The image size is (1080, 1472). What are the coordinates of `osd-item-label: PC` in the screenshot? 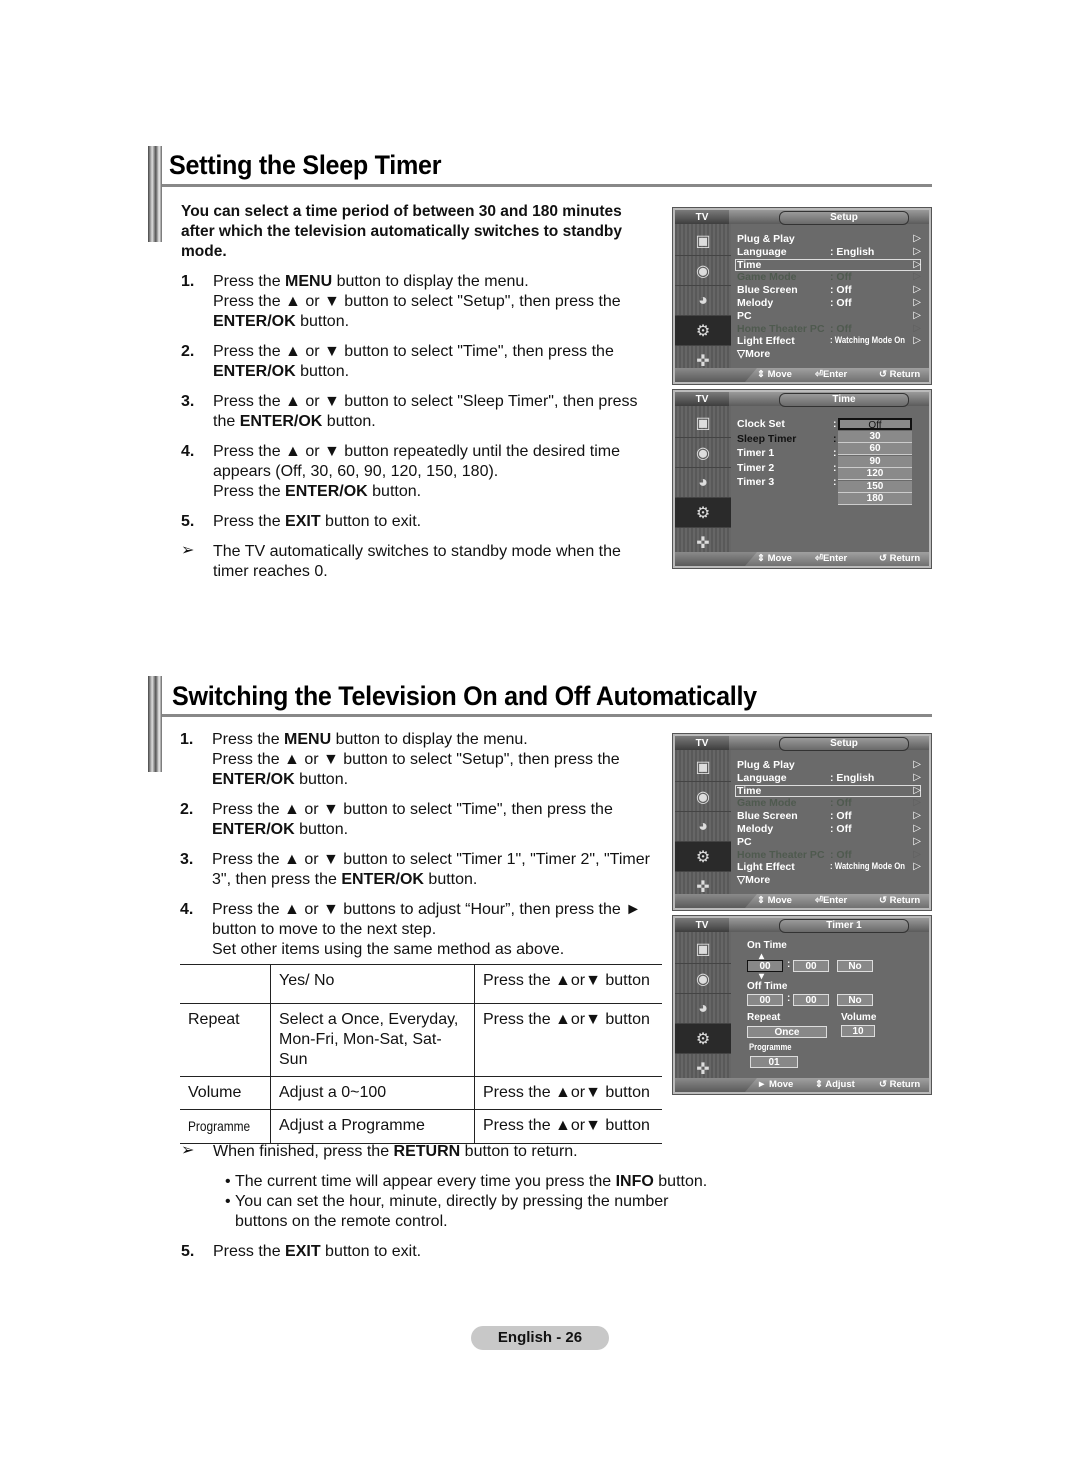 It's located at (744, 841).